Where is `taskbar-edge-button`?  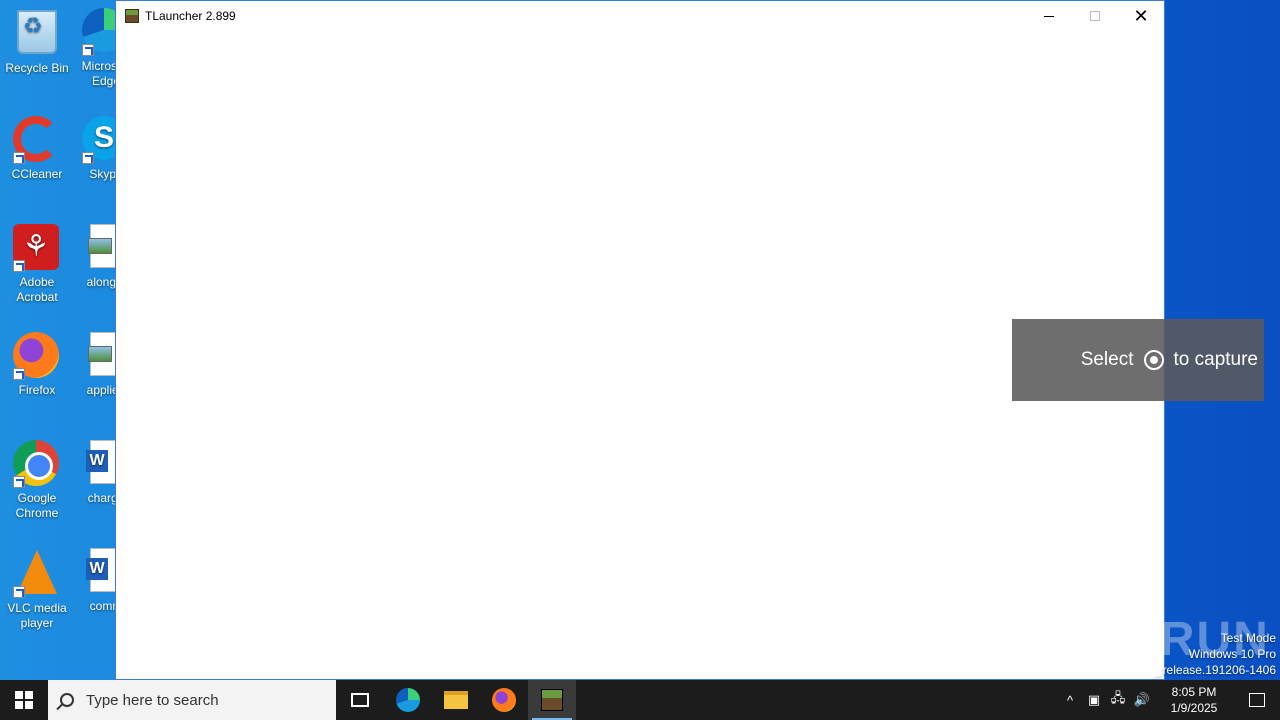 taskbar-edge-button is located at coordinates (408, 700).